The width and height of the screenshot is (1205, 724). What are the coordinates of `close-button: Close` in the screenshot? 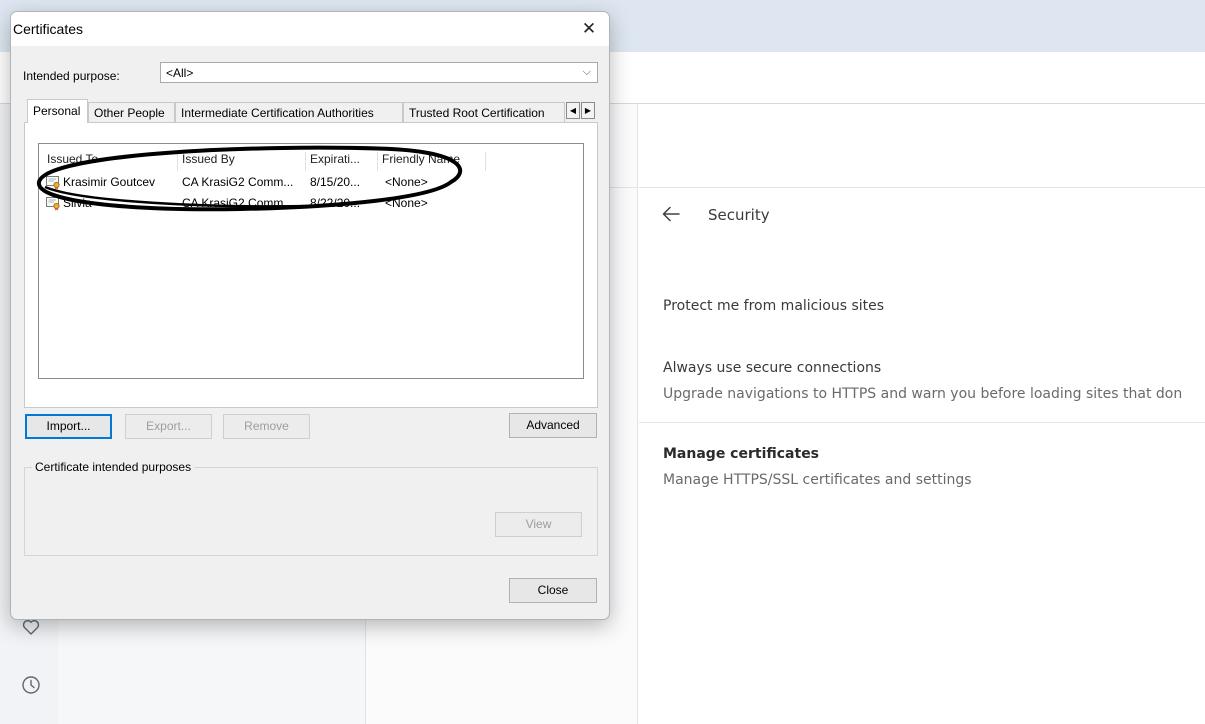 It's located at (553, 590).